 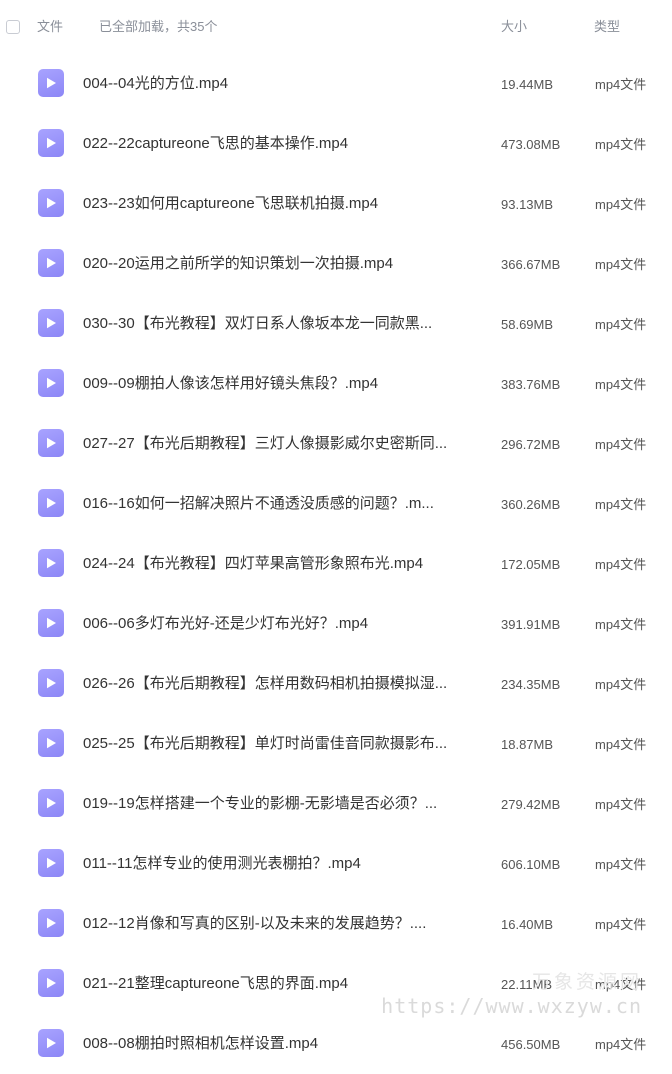 I want to click on file-name: 021--21整理captureone飞思的界面.mp4, so click(x=215, y=984).